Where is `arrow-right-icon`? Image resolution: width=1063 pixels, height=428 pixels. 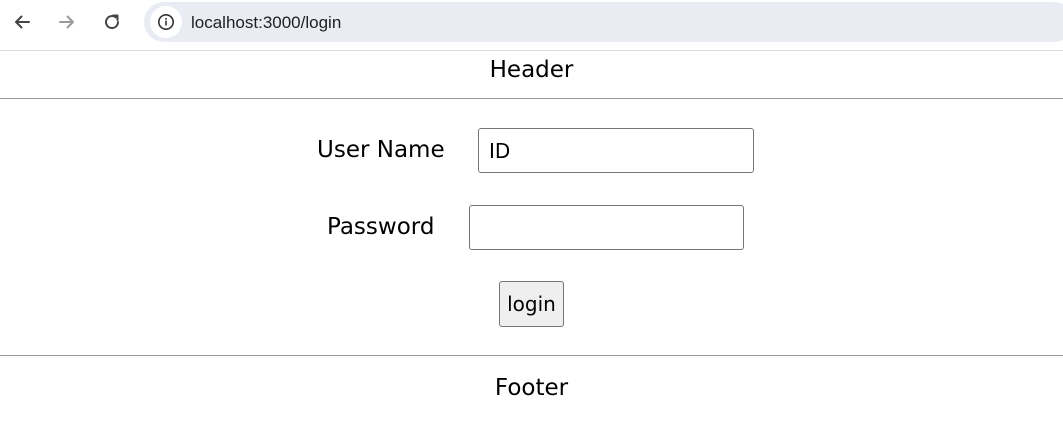
arrow-right-icon is located at coordinates (66, 22).